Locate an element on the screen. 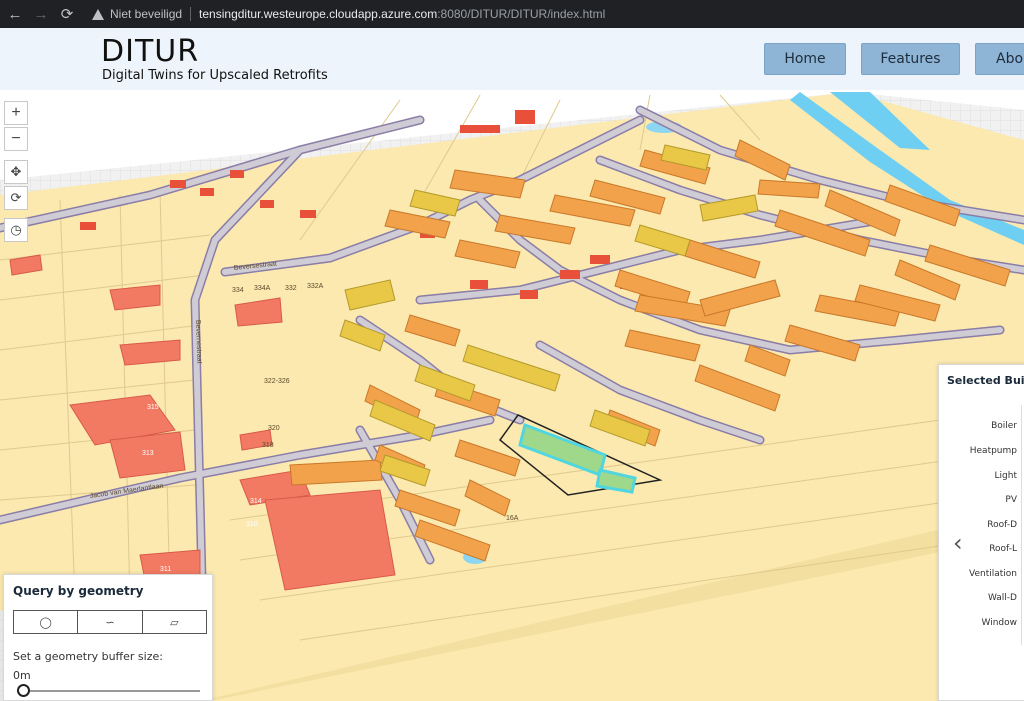 The height and width of the screenshot is (701, 1024). buffer-size-value: 0m is located at coordinates (22, 675).